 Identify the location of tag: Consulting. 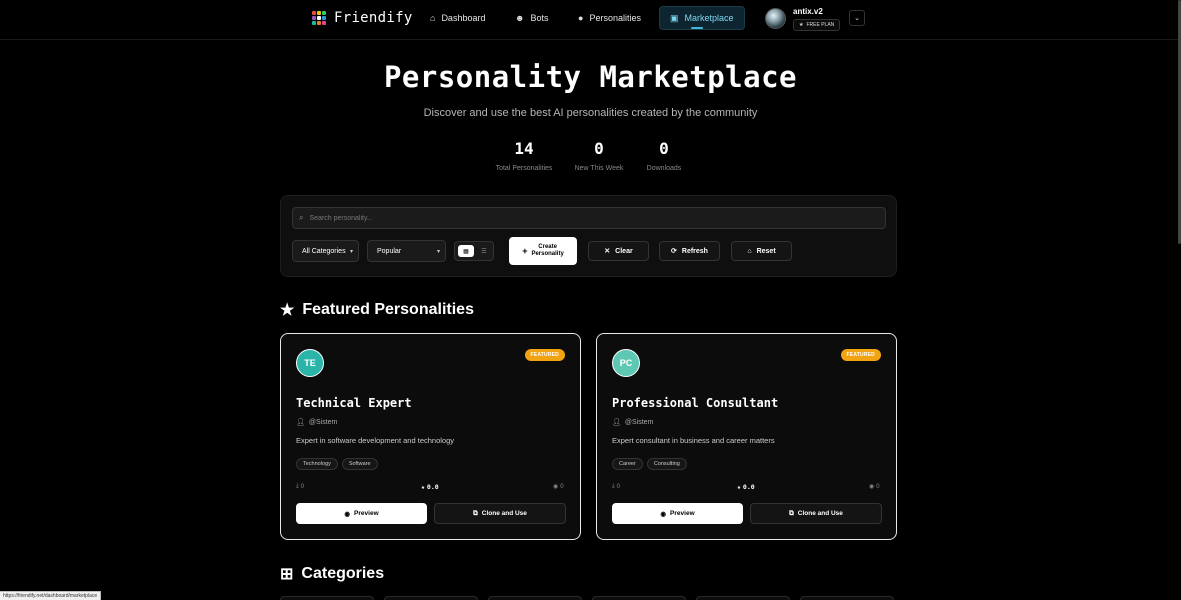
(666, 464).